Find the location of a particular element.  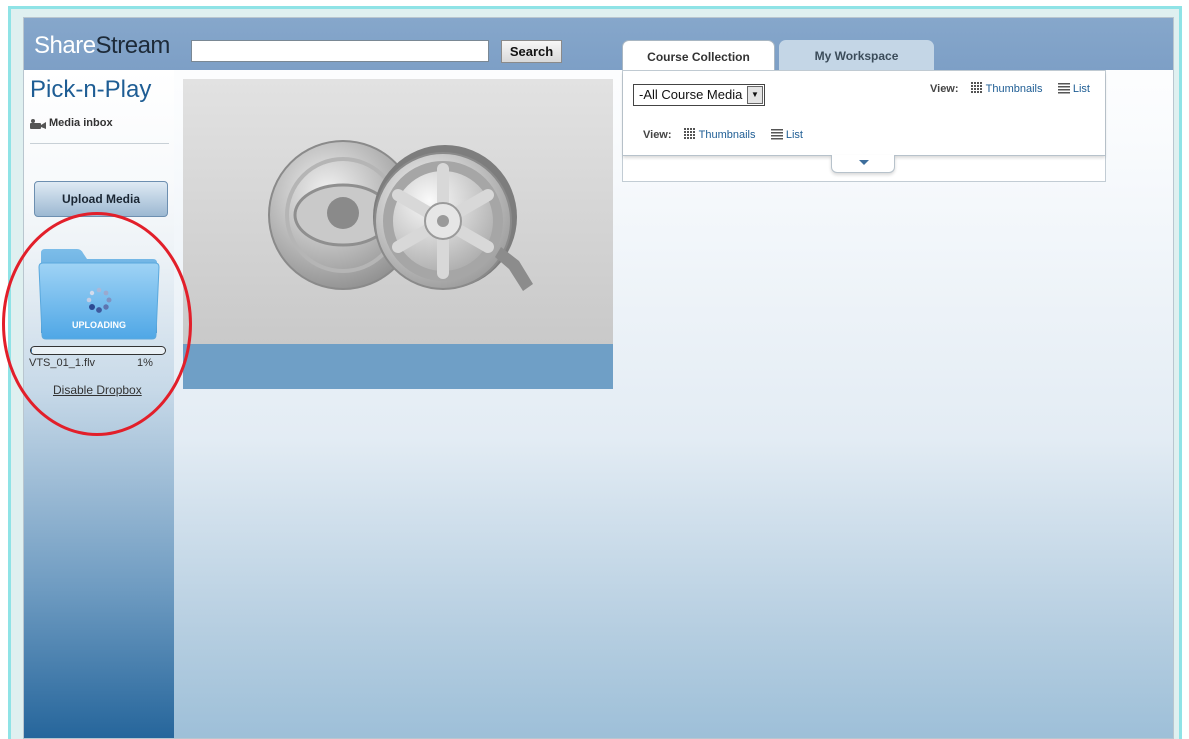

media-placeholder-image is located at coordinates (398, 211).